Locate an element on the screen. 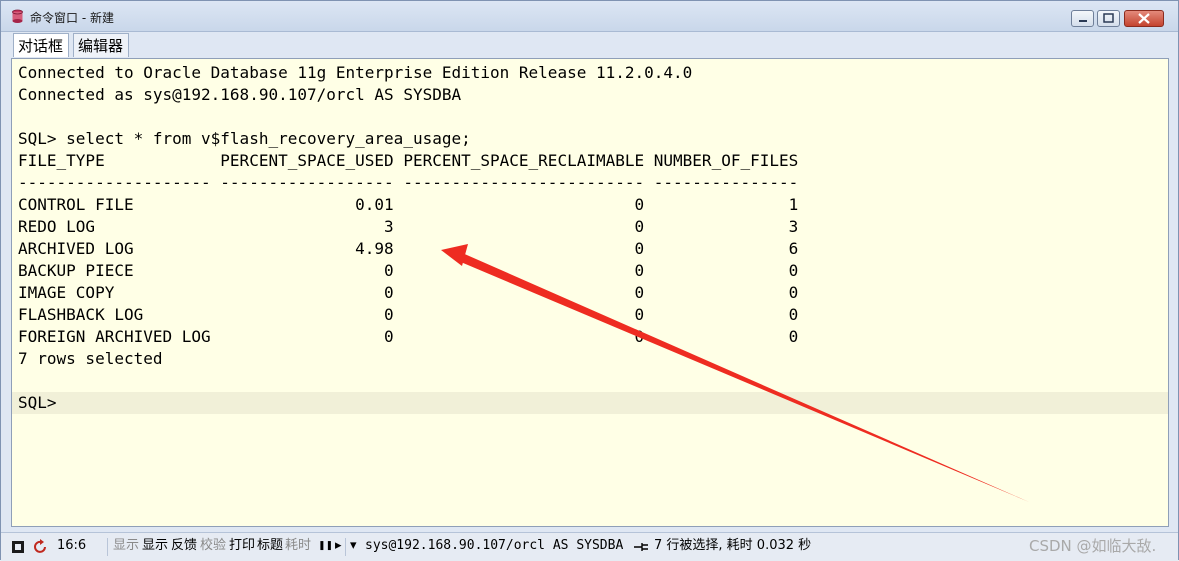 Image resolution: width=1179 pixels, height=561 pixels. console-line: IMAGE COPY 0 0 0 is located at coordinates (408, 292).